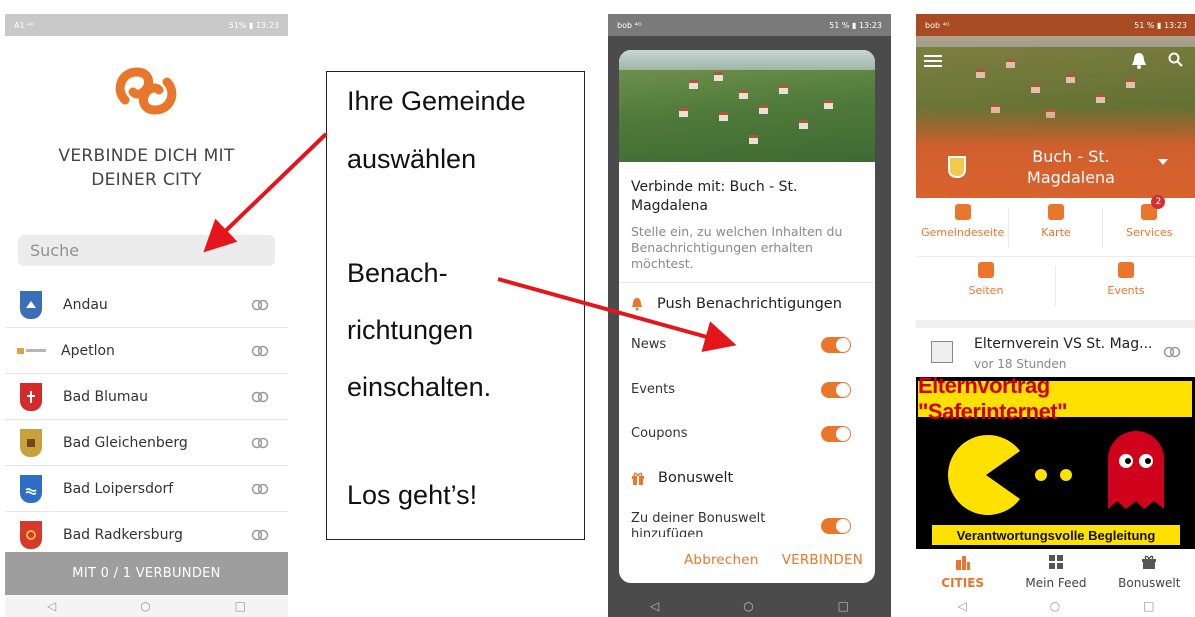 The height and width of the screenshot is (617, 1195). What do you see at coordinates (698, 524) in the screenshot?
I see `toggle-label: Zu deiner Bonuswelt hinzufügen` at bounding box center [698, 524].